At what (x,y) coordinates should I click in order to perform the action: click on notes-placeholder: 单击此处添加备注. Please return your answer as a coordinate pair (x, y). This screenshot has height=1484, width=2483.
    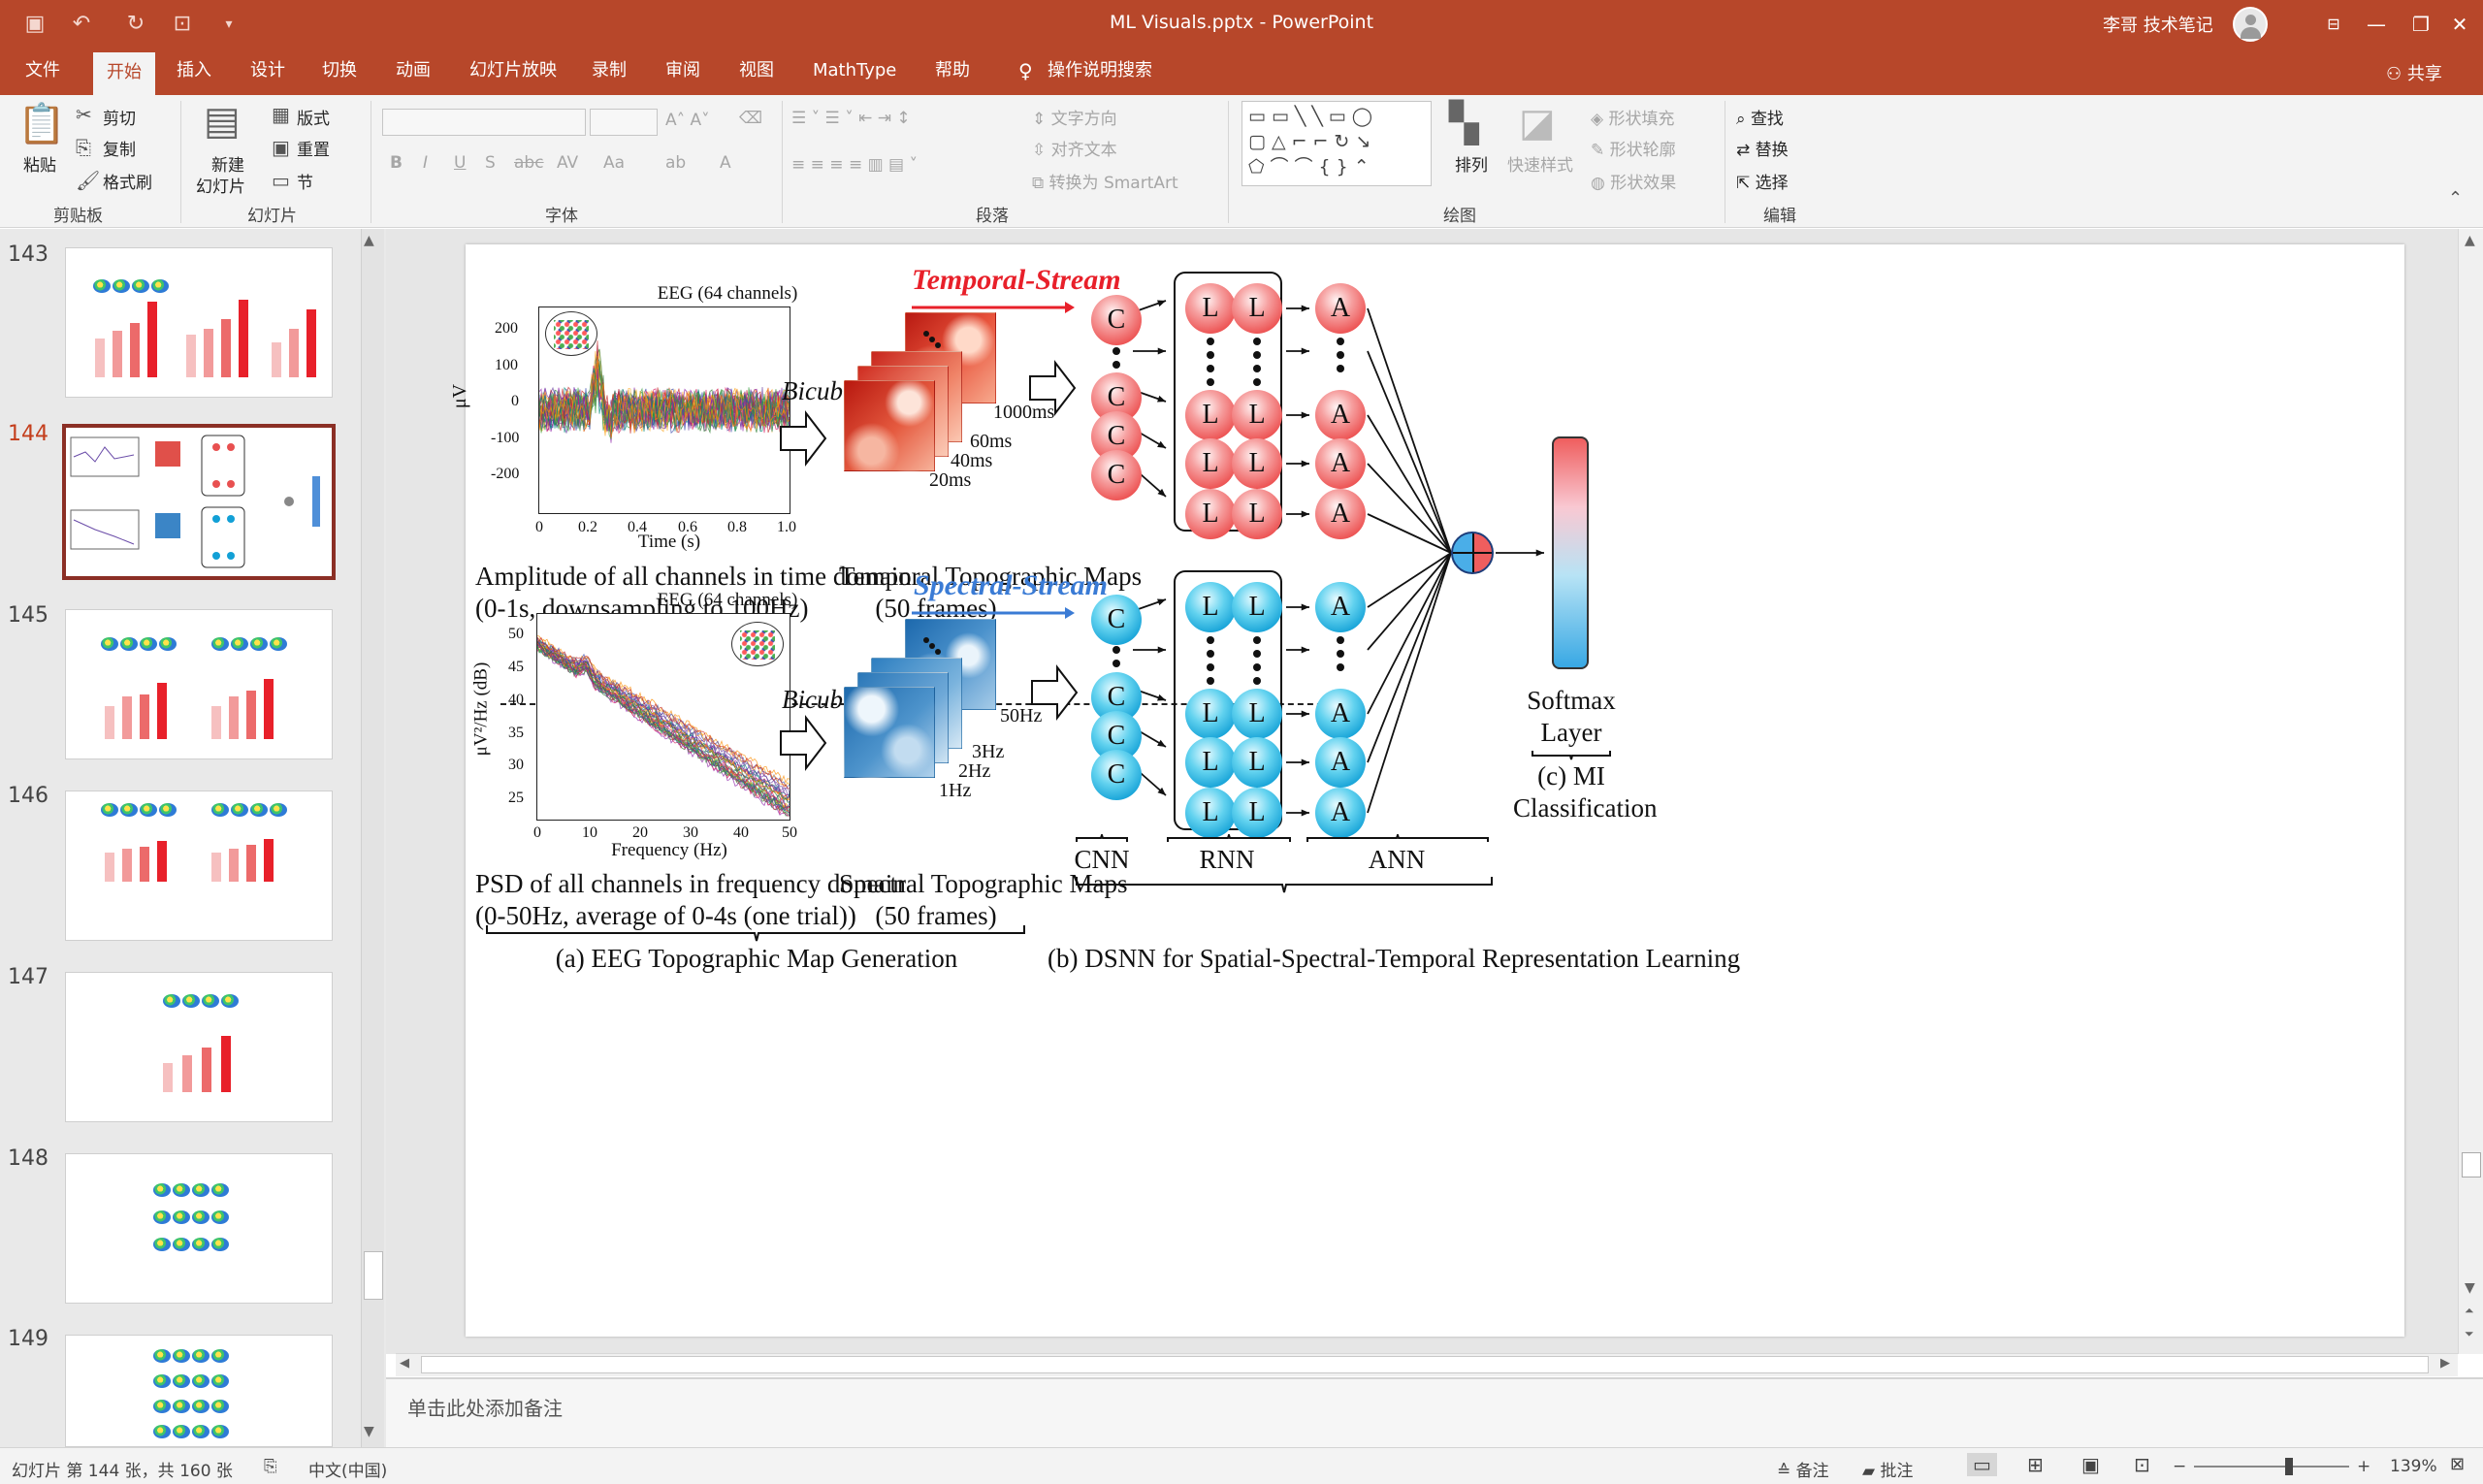
    Looking at the image, I should click on (485, 1407).